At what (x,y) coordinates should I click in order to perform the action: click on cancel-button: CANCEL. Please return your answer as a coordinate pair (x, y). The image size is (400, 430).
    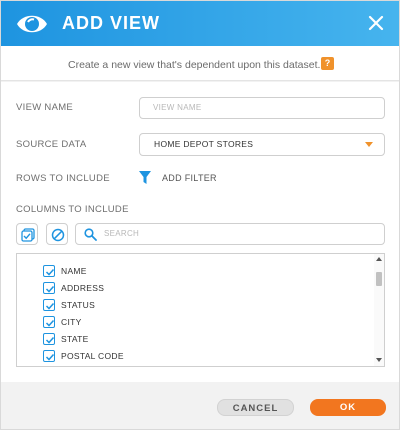
    Looking at the image, I should click on (255, 407).